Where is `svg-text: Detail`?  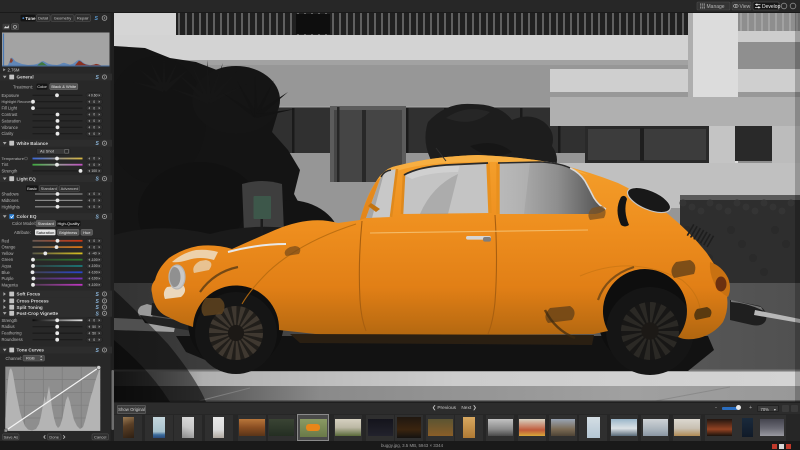 svg-text: Detail is located at coordinates (43, 18).